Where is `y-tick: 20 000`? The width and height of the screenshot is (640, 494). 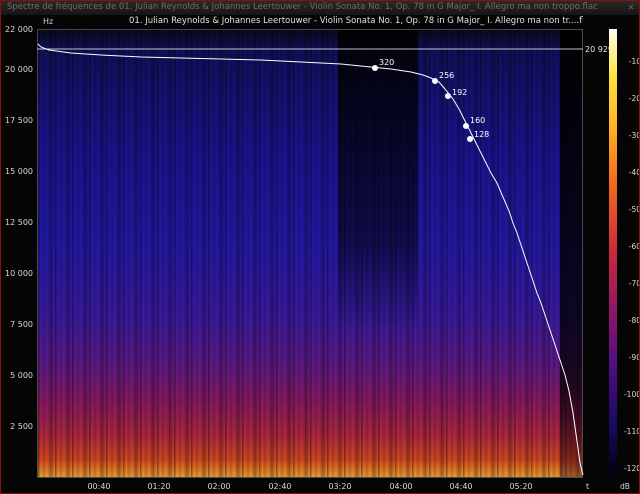
y-tick: 20 000 is located at coordinates (19, 69).